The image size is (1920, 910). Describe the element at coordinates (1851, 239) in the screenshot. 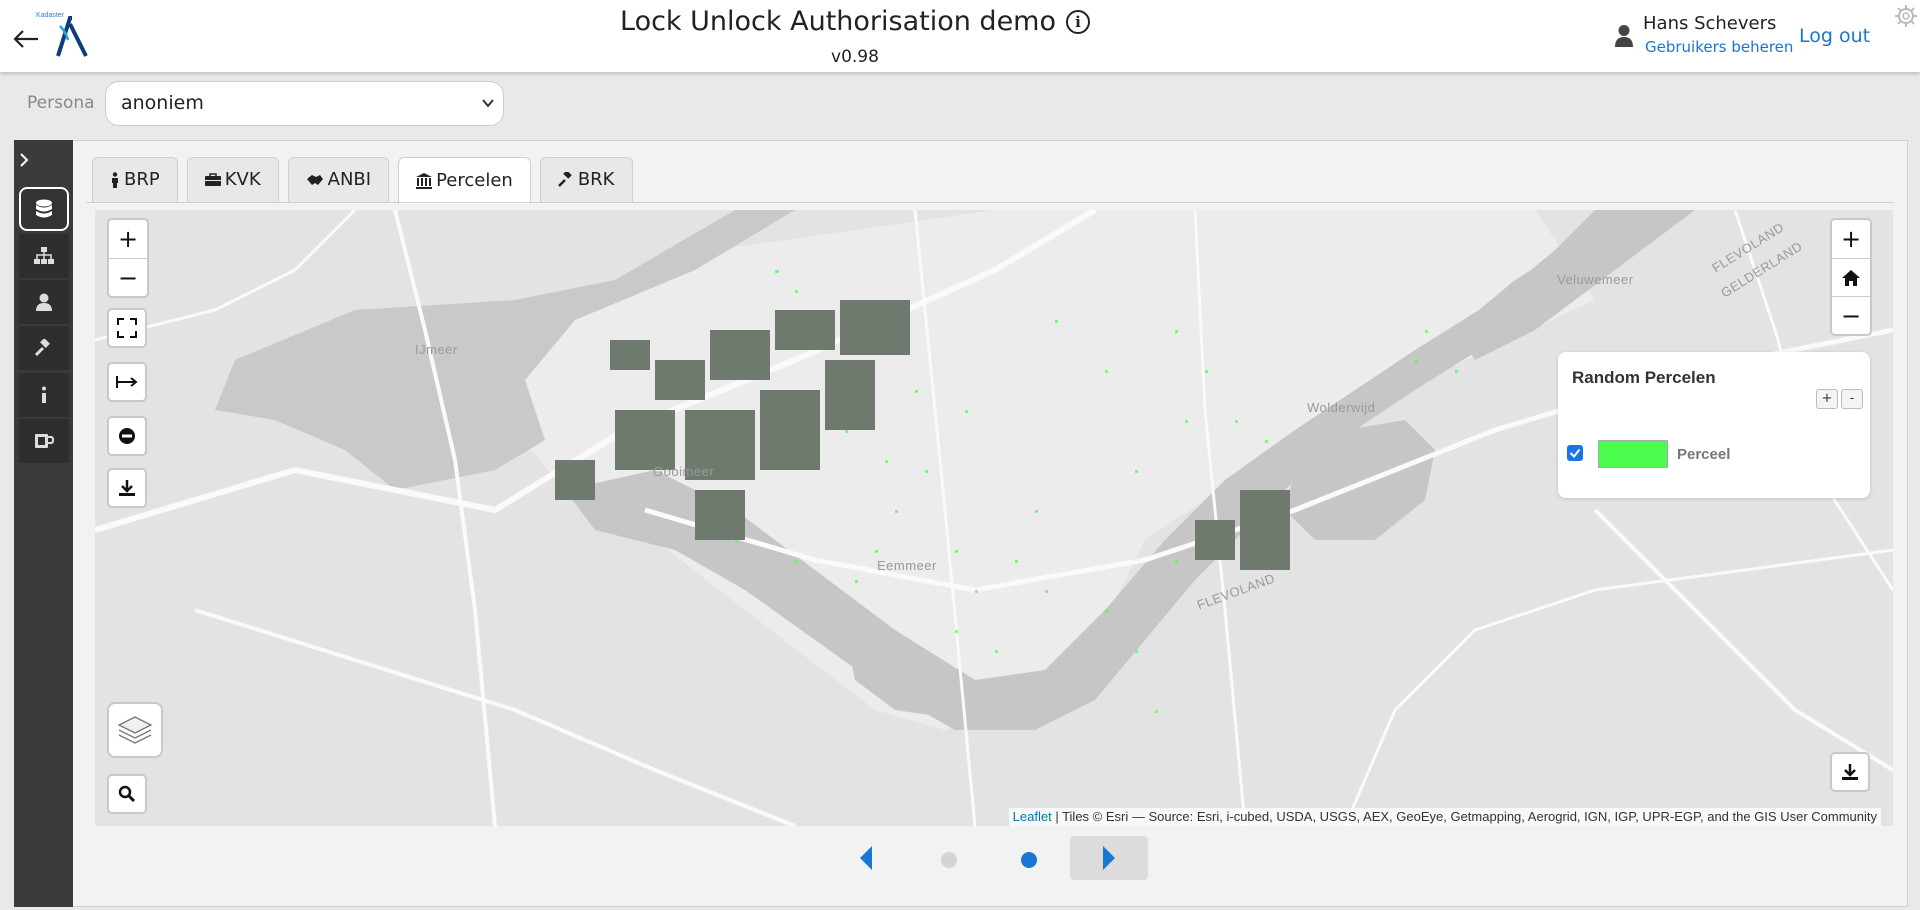

I see `right-zoom-in-button: +` at that location.